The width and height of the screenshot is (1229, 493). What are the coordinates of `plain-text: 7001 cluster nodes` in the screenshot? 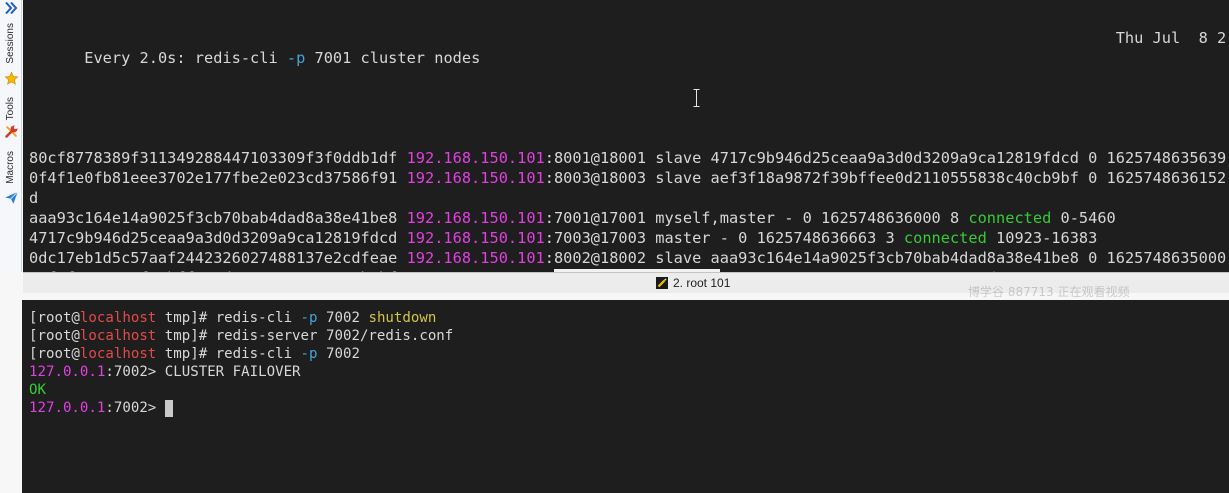 It's located at (393, 58).